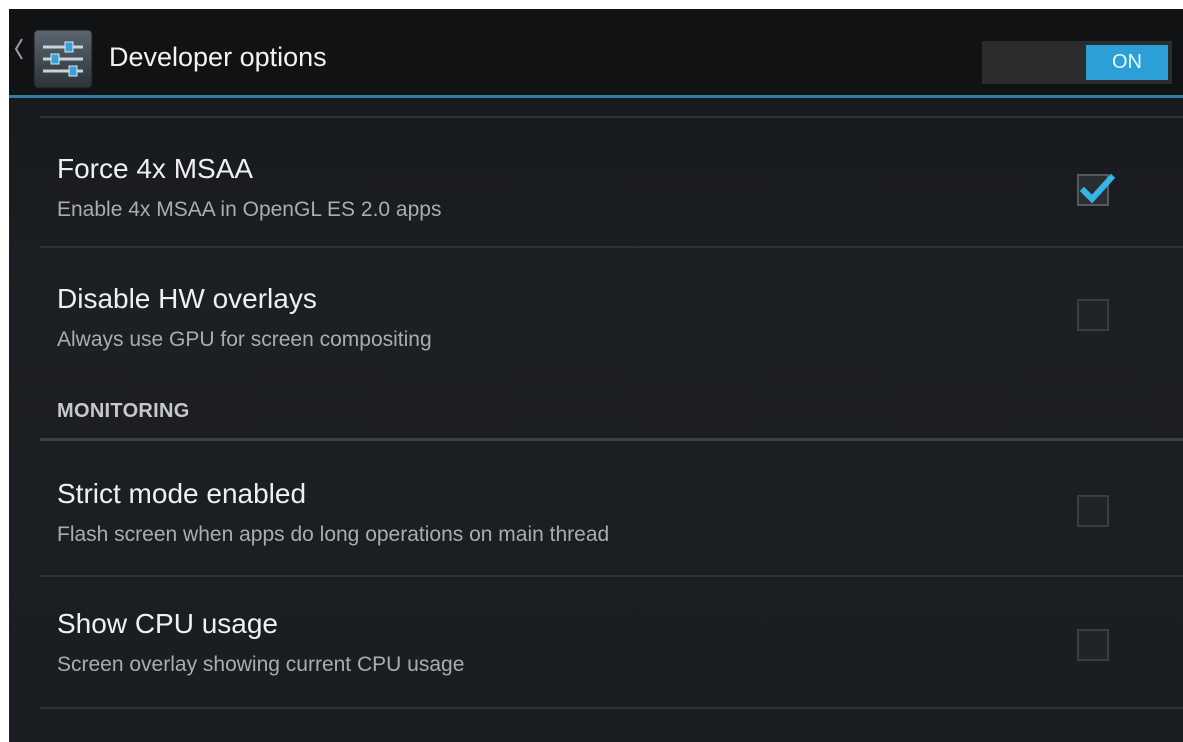 Image resolution: width=1183 pixels, height=742 pixels. What do you see at coordinates (19, 49) in the screenshot?
I see `chevron-left-icon` at bounding box center [19, 49].